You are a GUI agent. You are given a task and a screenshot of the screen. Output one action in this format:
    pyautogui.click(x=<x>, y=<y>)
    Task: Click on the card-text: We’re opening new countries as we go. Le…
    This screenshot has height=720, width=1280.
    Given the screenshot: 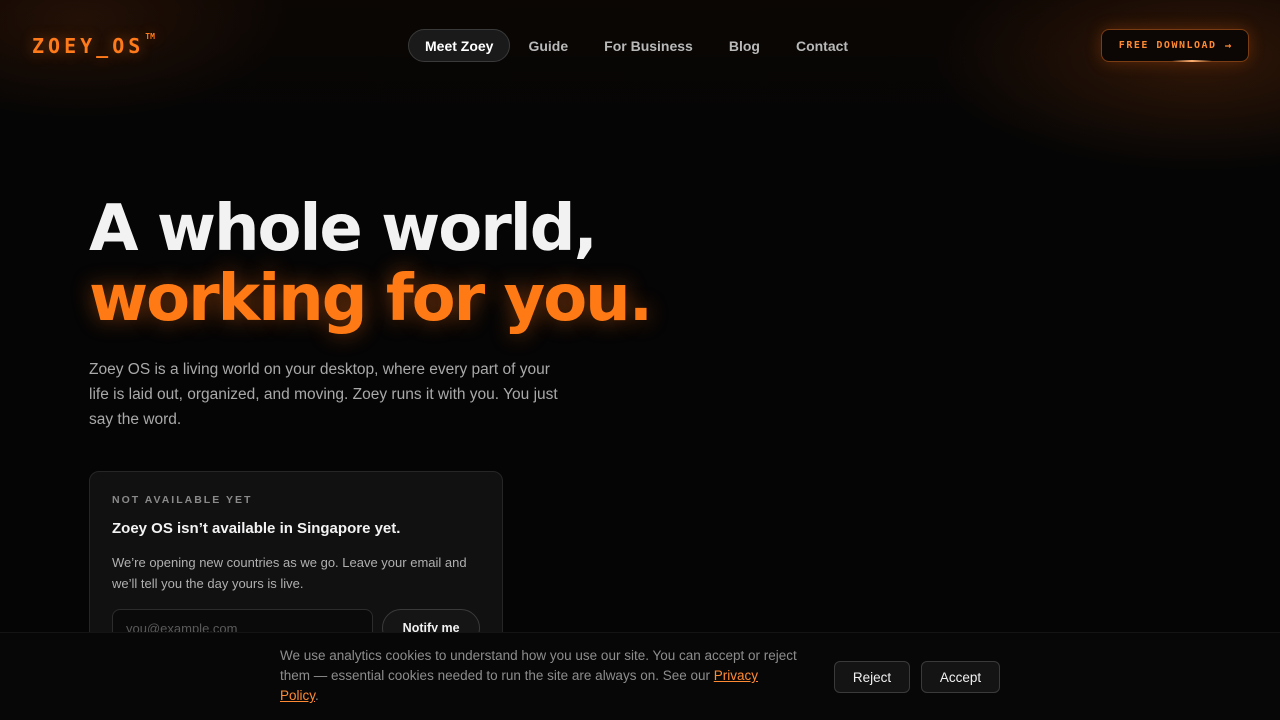 What is the action you would take?
    pyautogui.click(x=289, y=573)
    